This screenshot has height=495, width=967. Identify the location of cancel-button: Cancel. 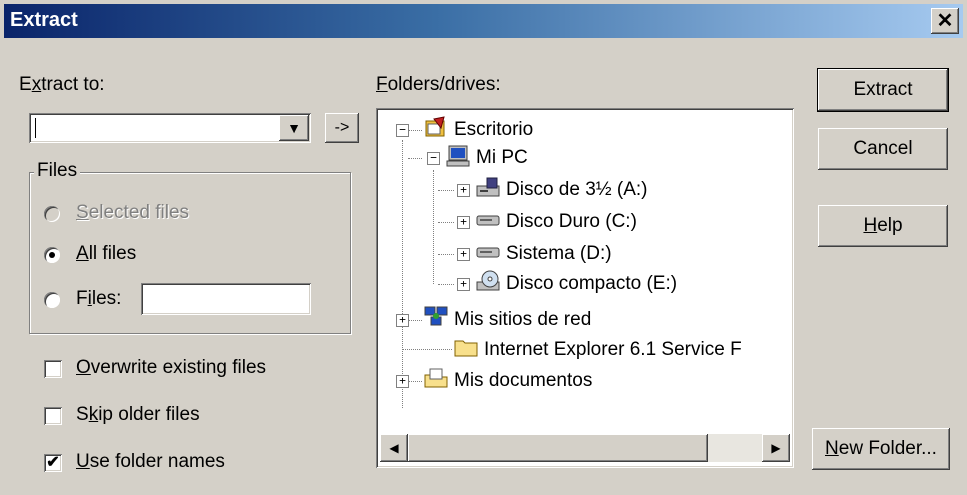
(883, 149).